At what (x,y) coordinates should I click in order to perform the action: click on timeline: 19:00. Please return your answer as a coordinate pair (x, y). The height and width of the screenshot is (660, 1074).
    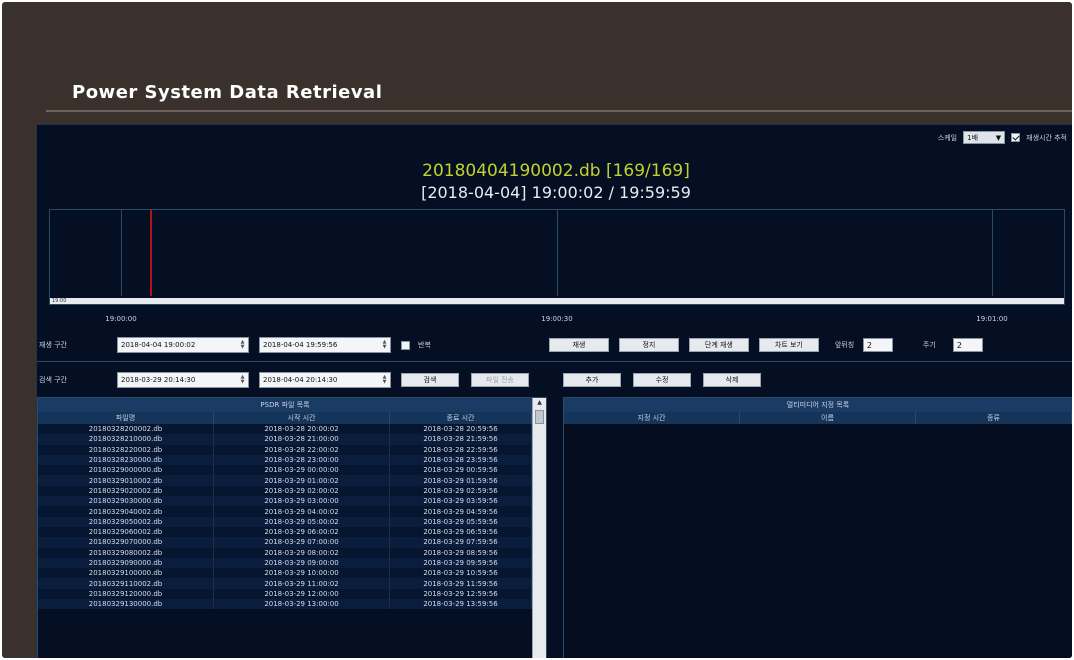
    Looking at the image, I should click on (557, 257).